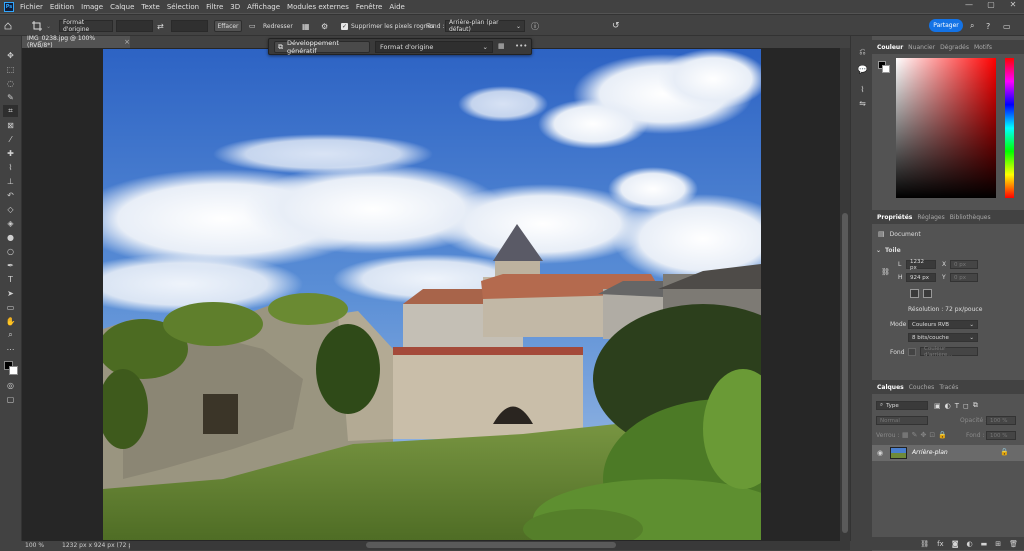  What do you see at coordinates (10, 181) in the screenshot?
I see `clone-stamp-tool-icon: ⊥` at bounding box center [10, 181].